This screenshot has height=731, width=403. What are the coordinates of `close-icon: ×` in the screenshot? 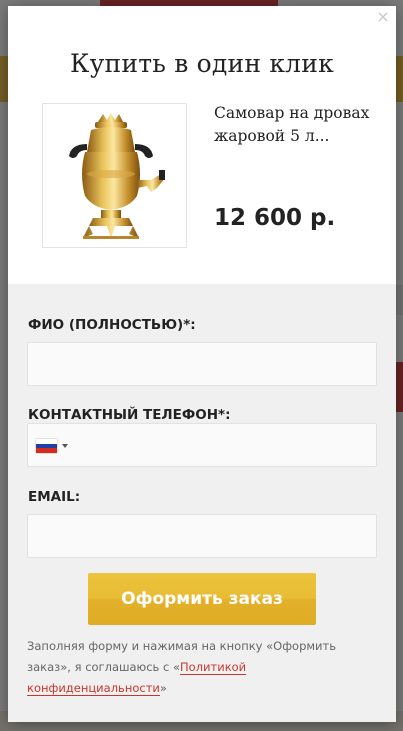 It's located at (383, 17).